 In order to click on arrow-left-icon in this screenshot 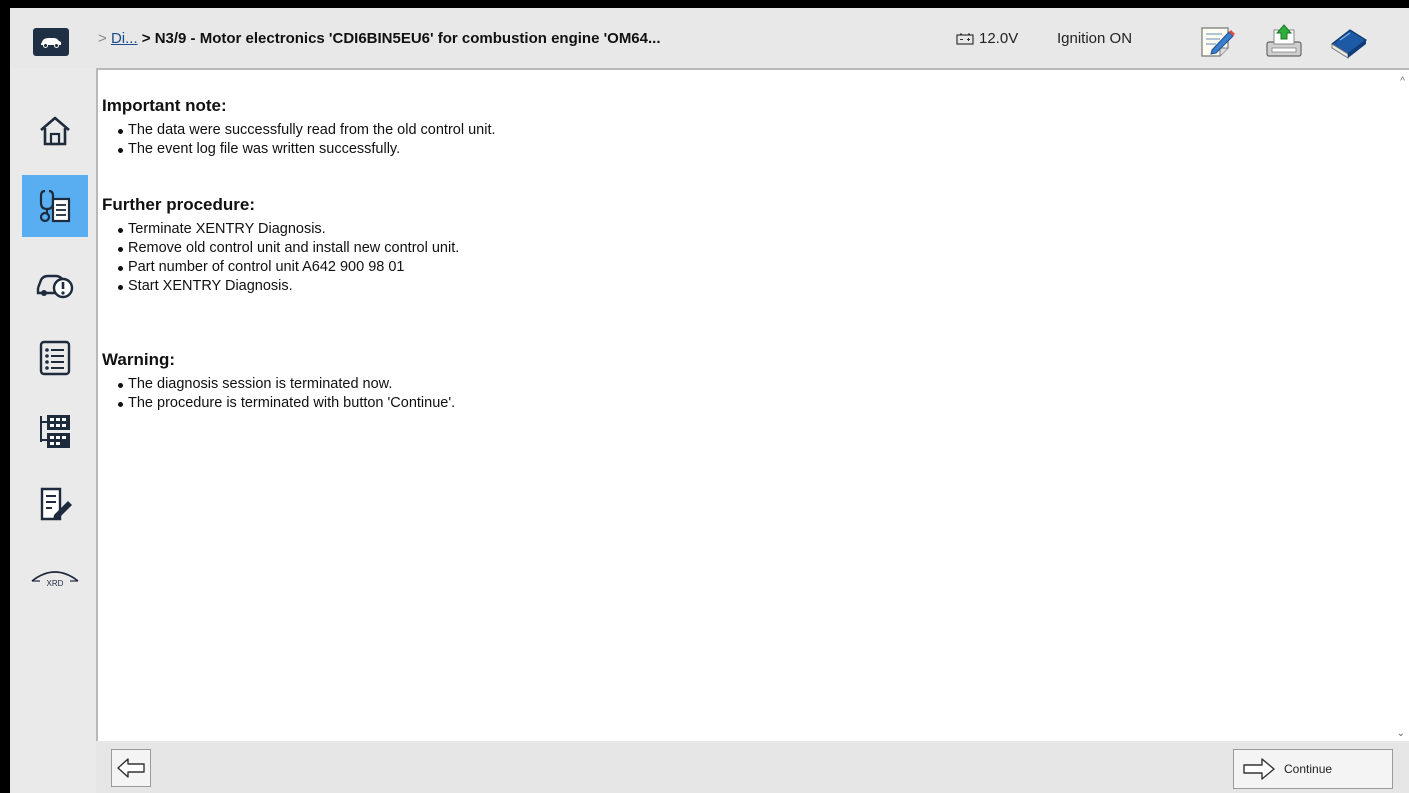, I will do `click(131, 768)`.